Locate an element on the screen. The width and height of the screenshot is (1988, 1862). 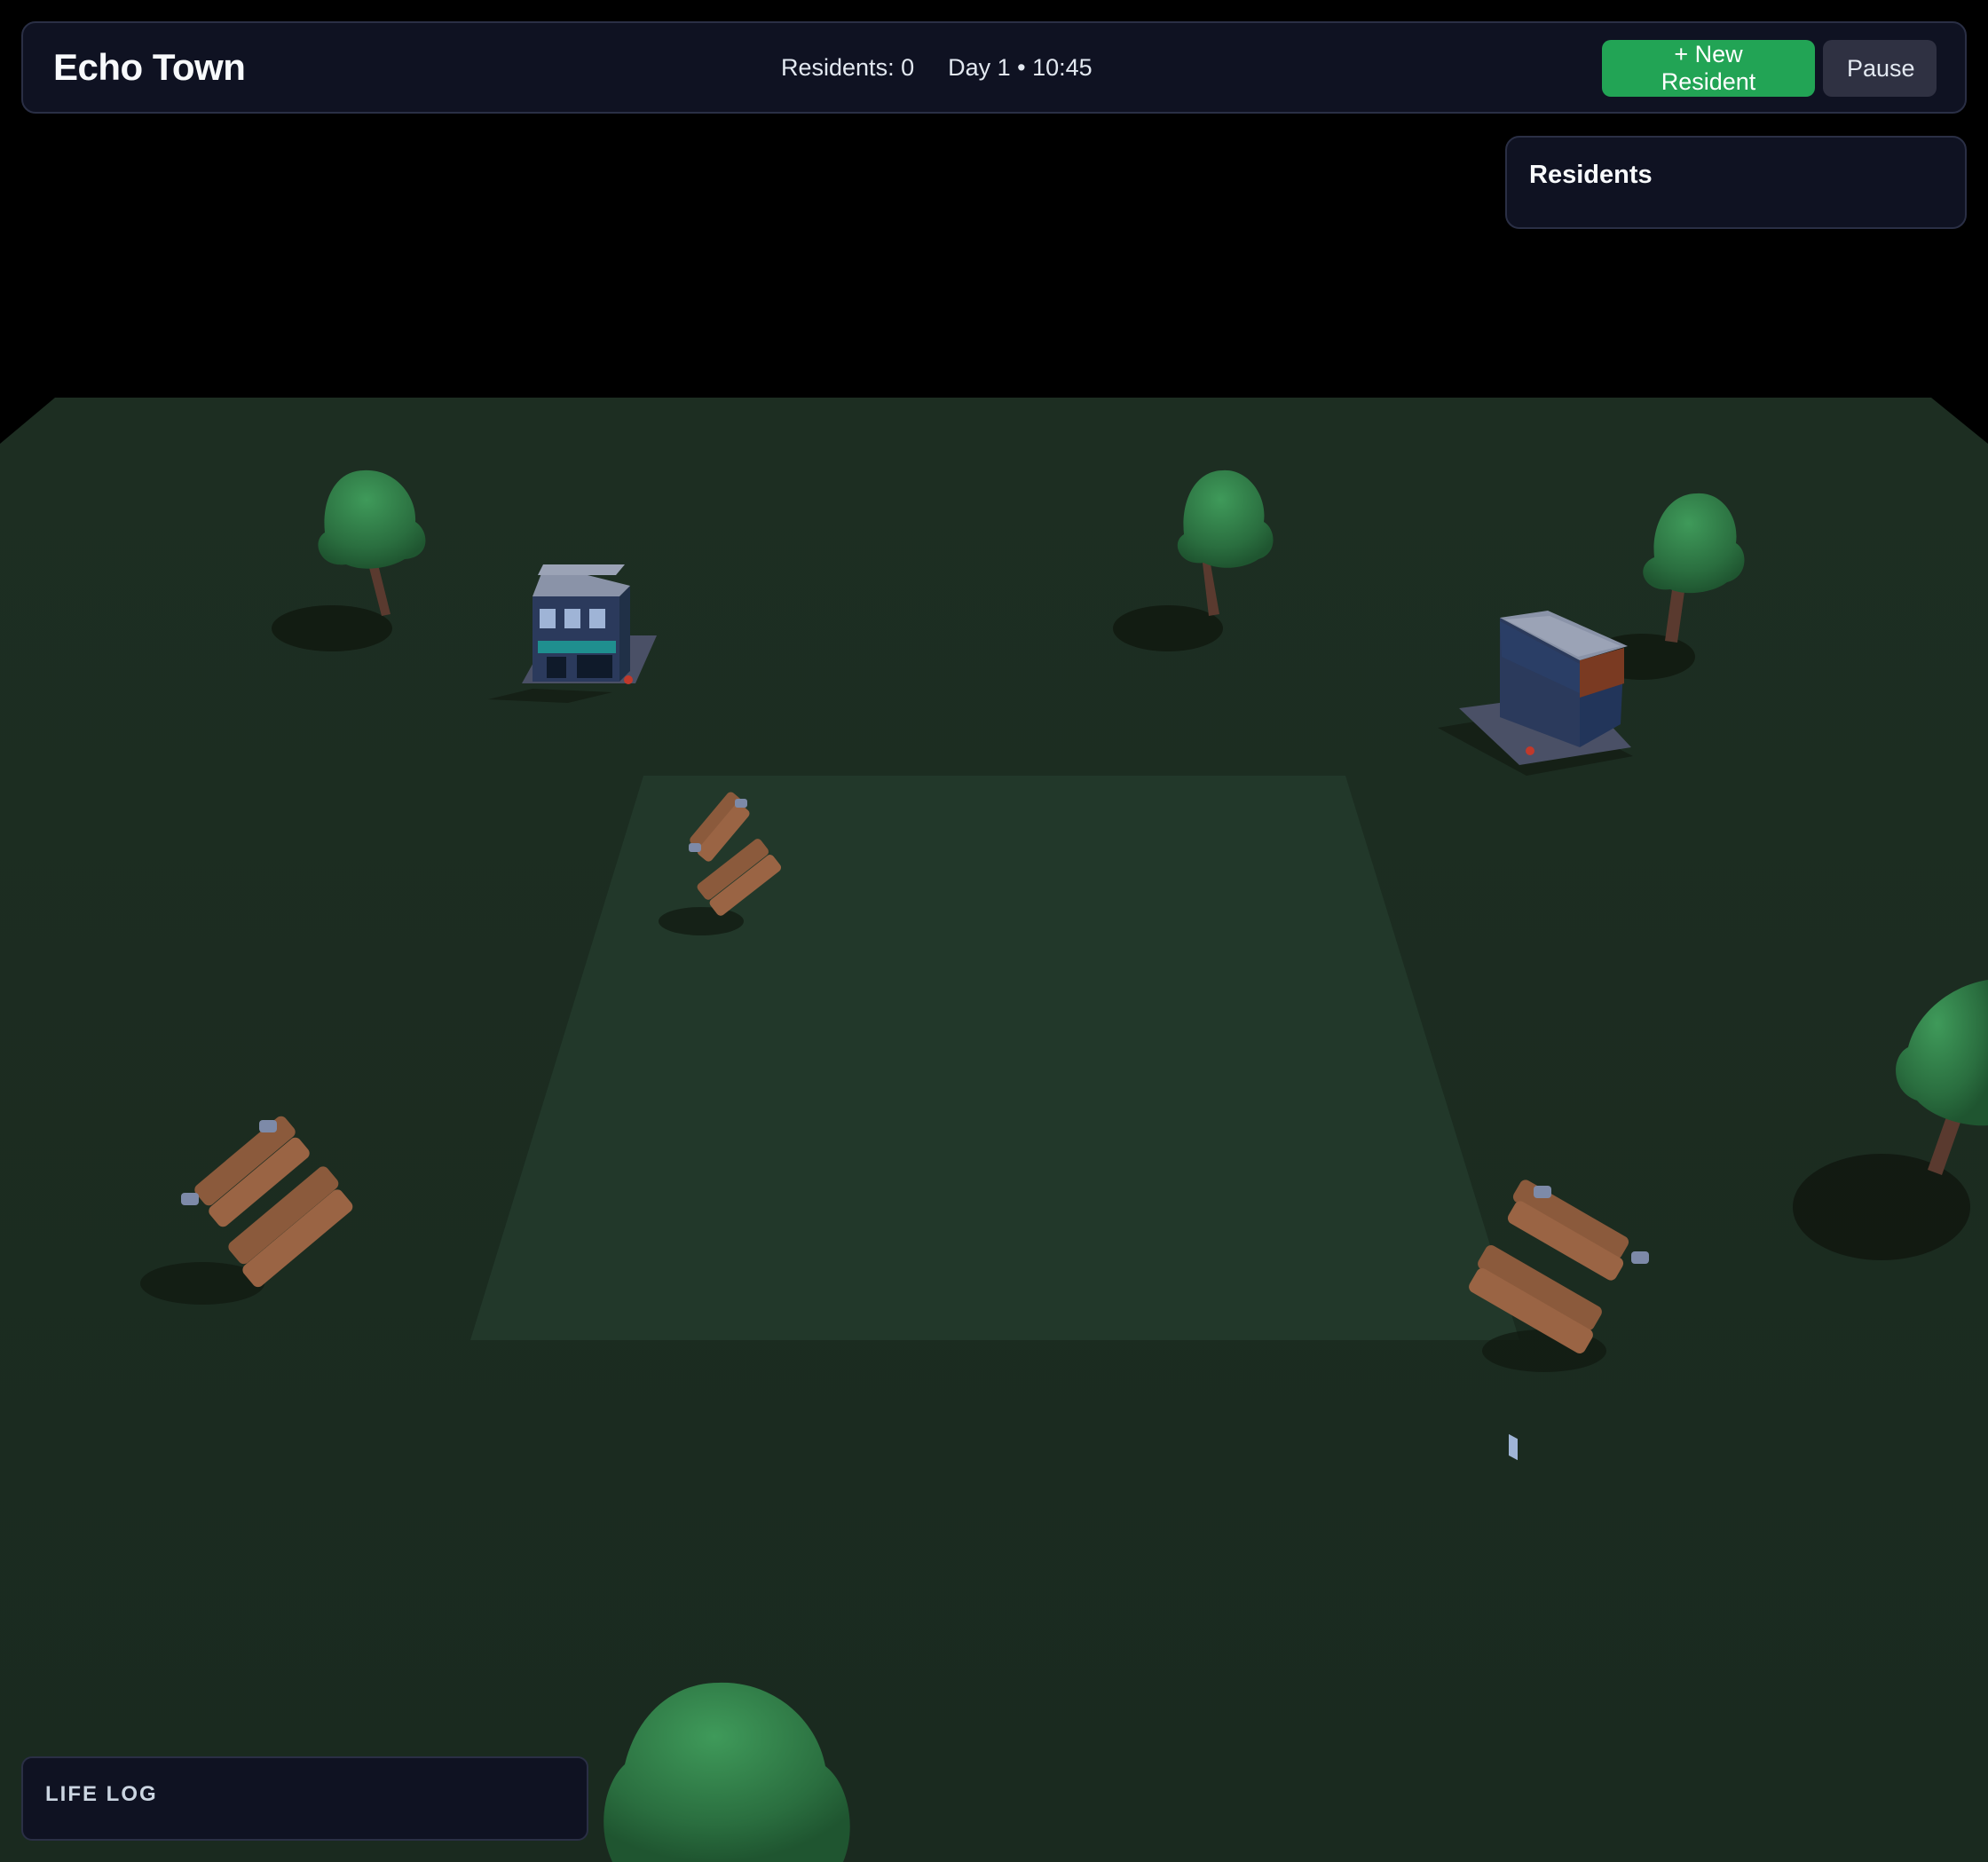
game-clock: Day 1 • 10:45 is located at coordinates (1020, 67).